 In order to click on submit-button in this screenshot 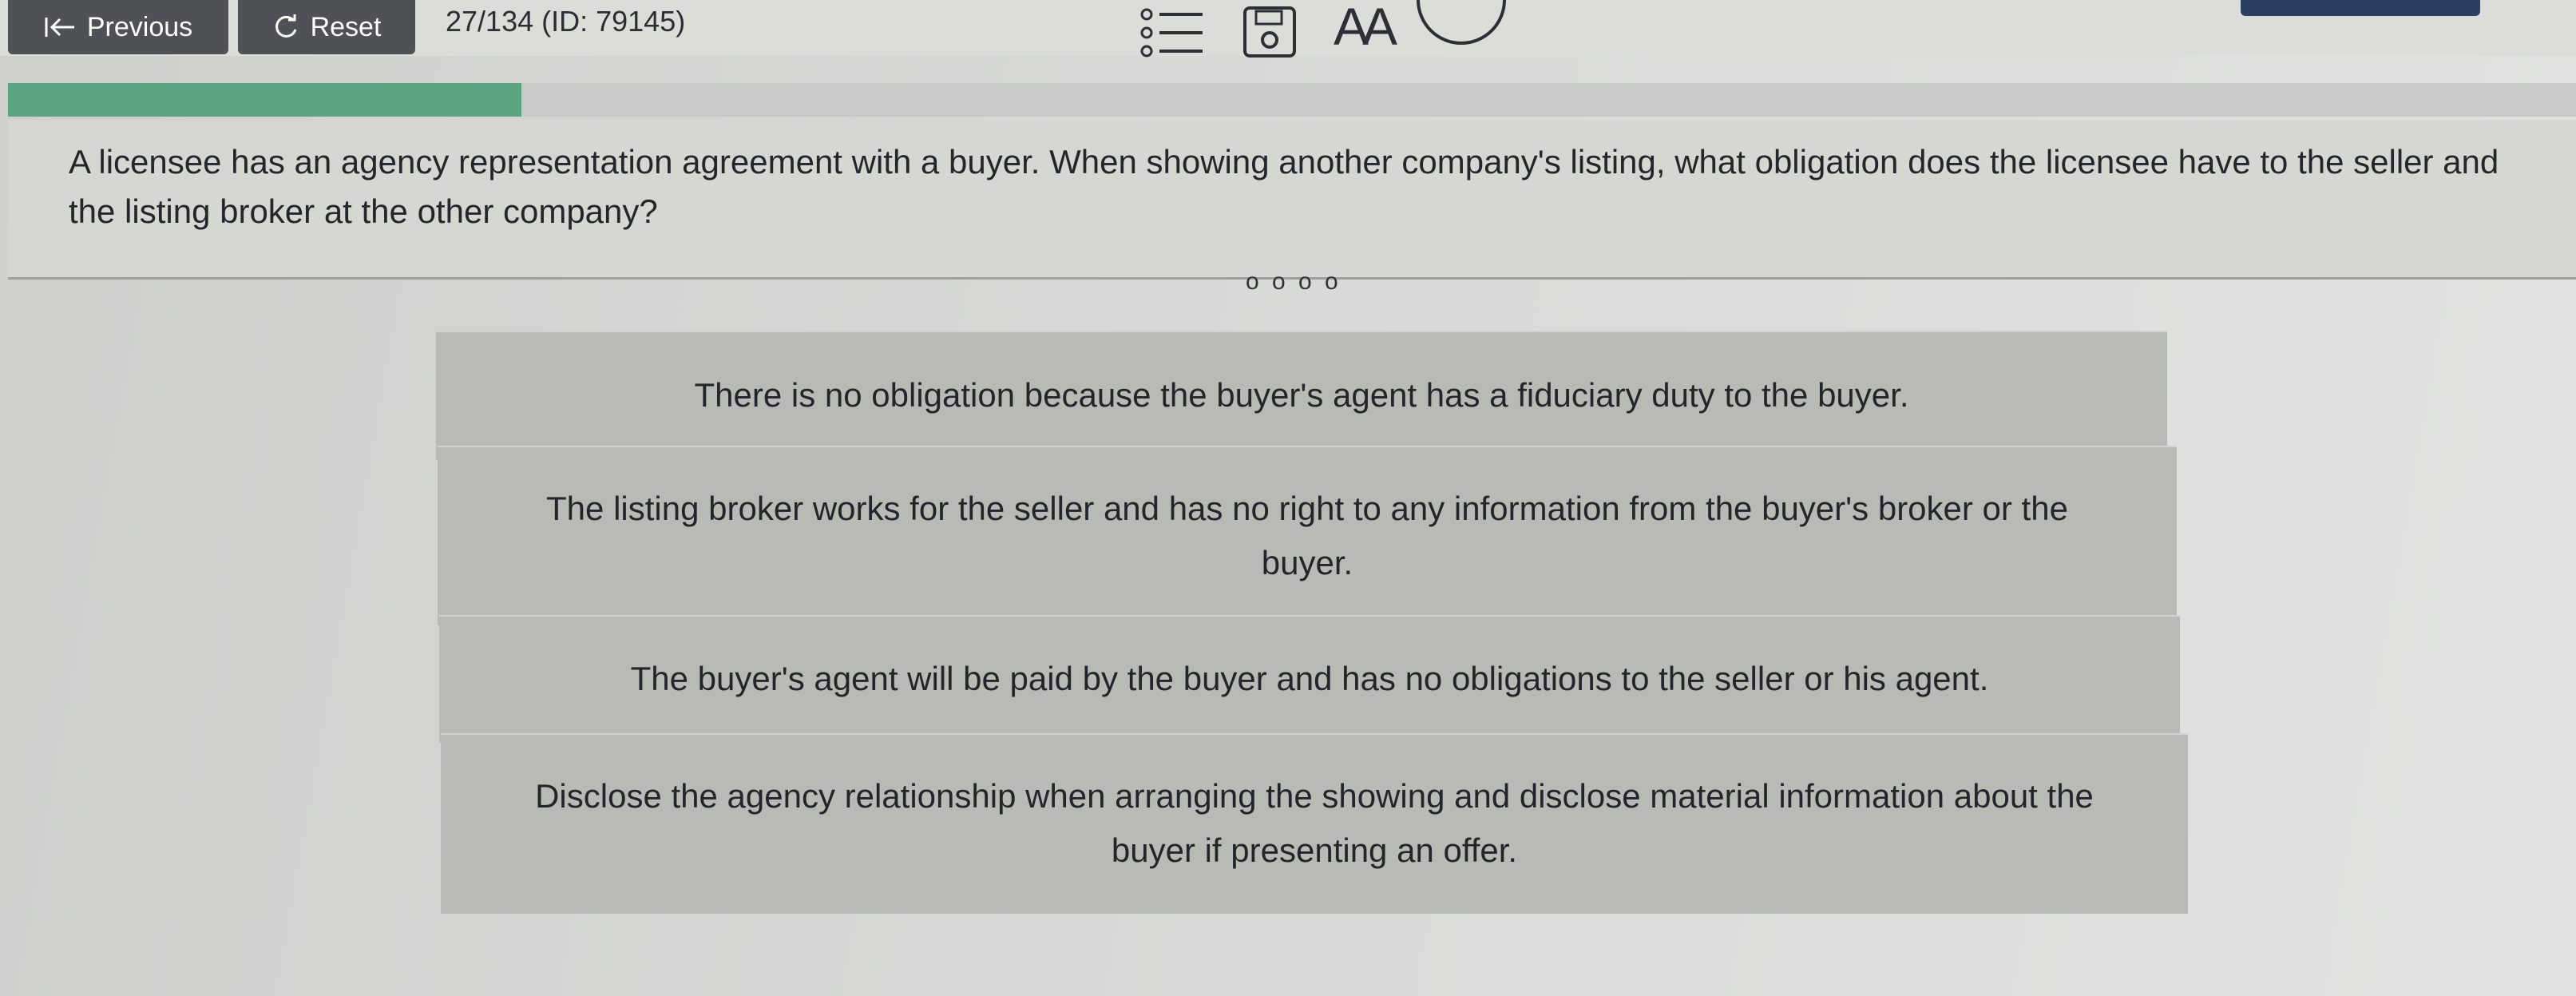, I will do `click(2360, 8)`.